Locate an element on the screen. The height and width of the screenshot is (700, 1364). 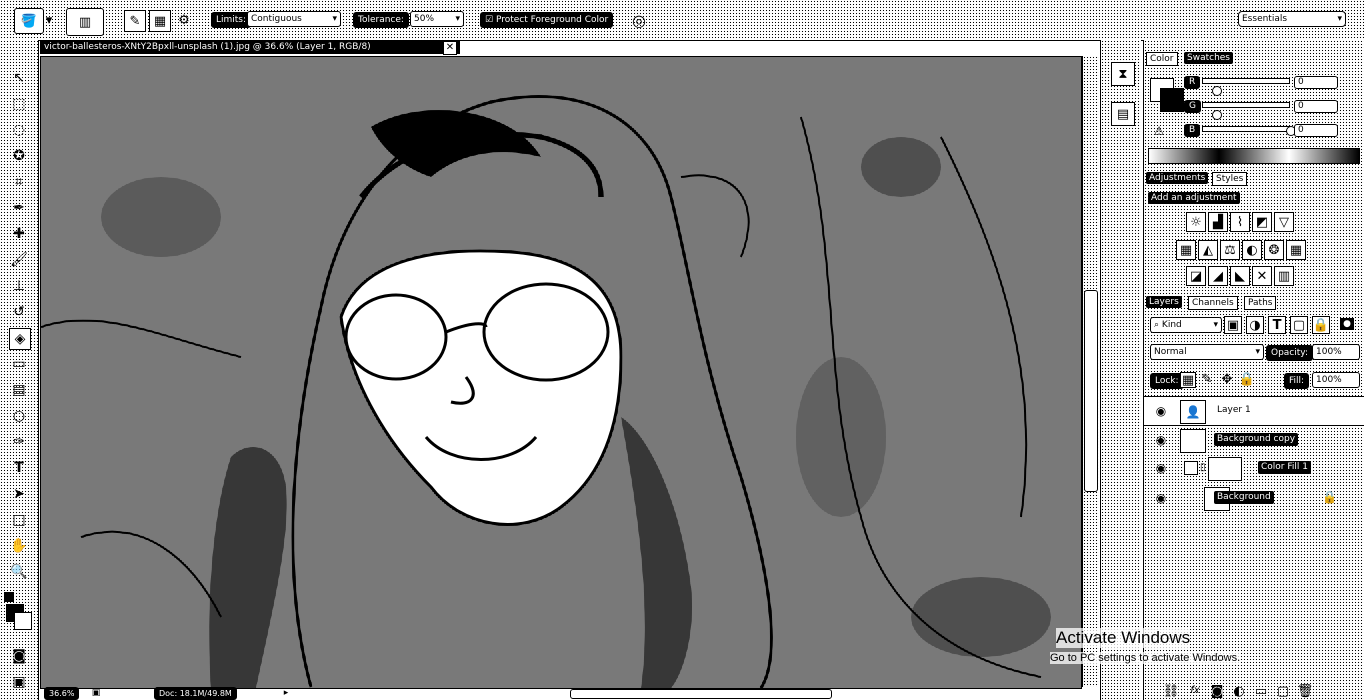
colorbalance-icon: ⚖ is located at coordinates (1230, 250).